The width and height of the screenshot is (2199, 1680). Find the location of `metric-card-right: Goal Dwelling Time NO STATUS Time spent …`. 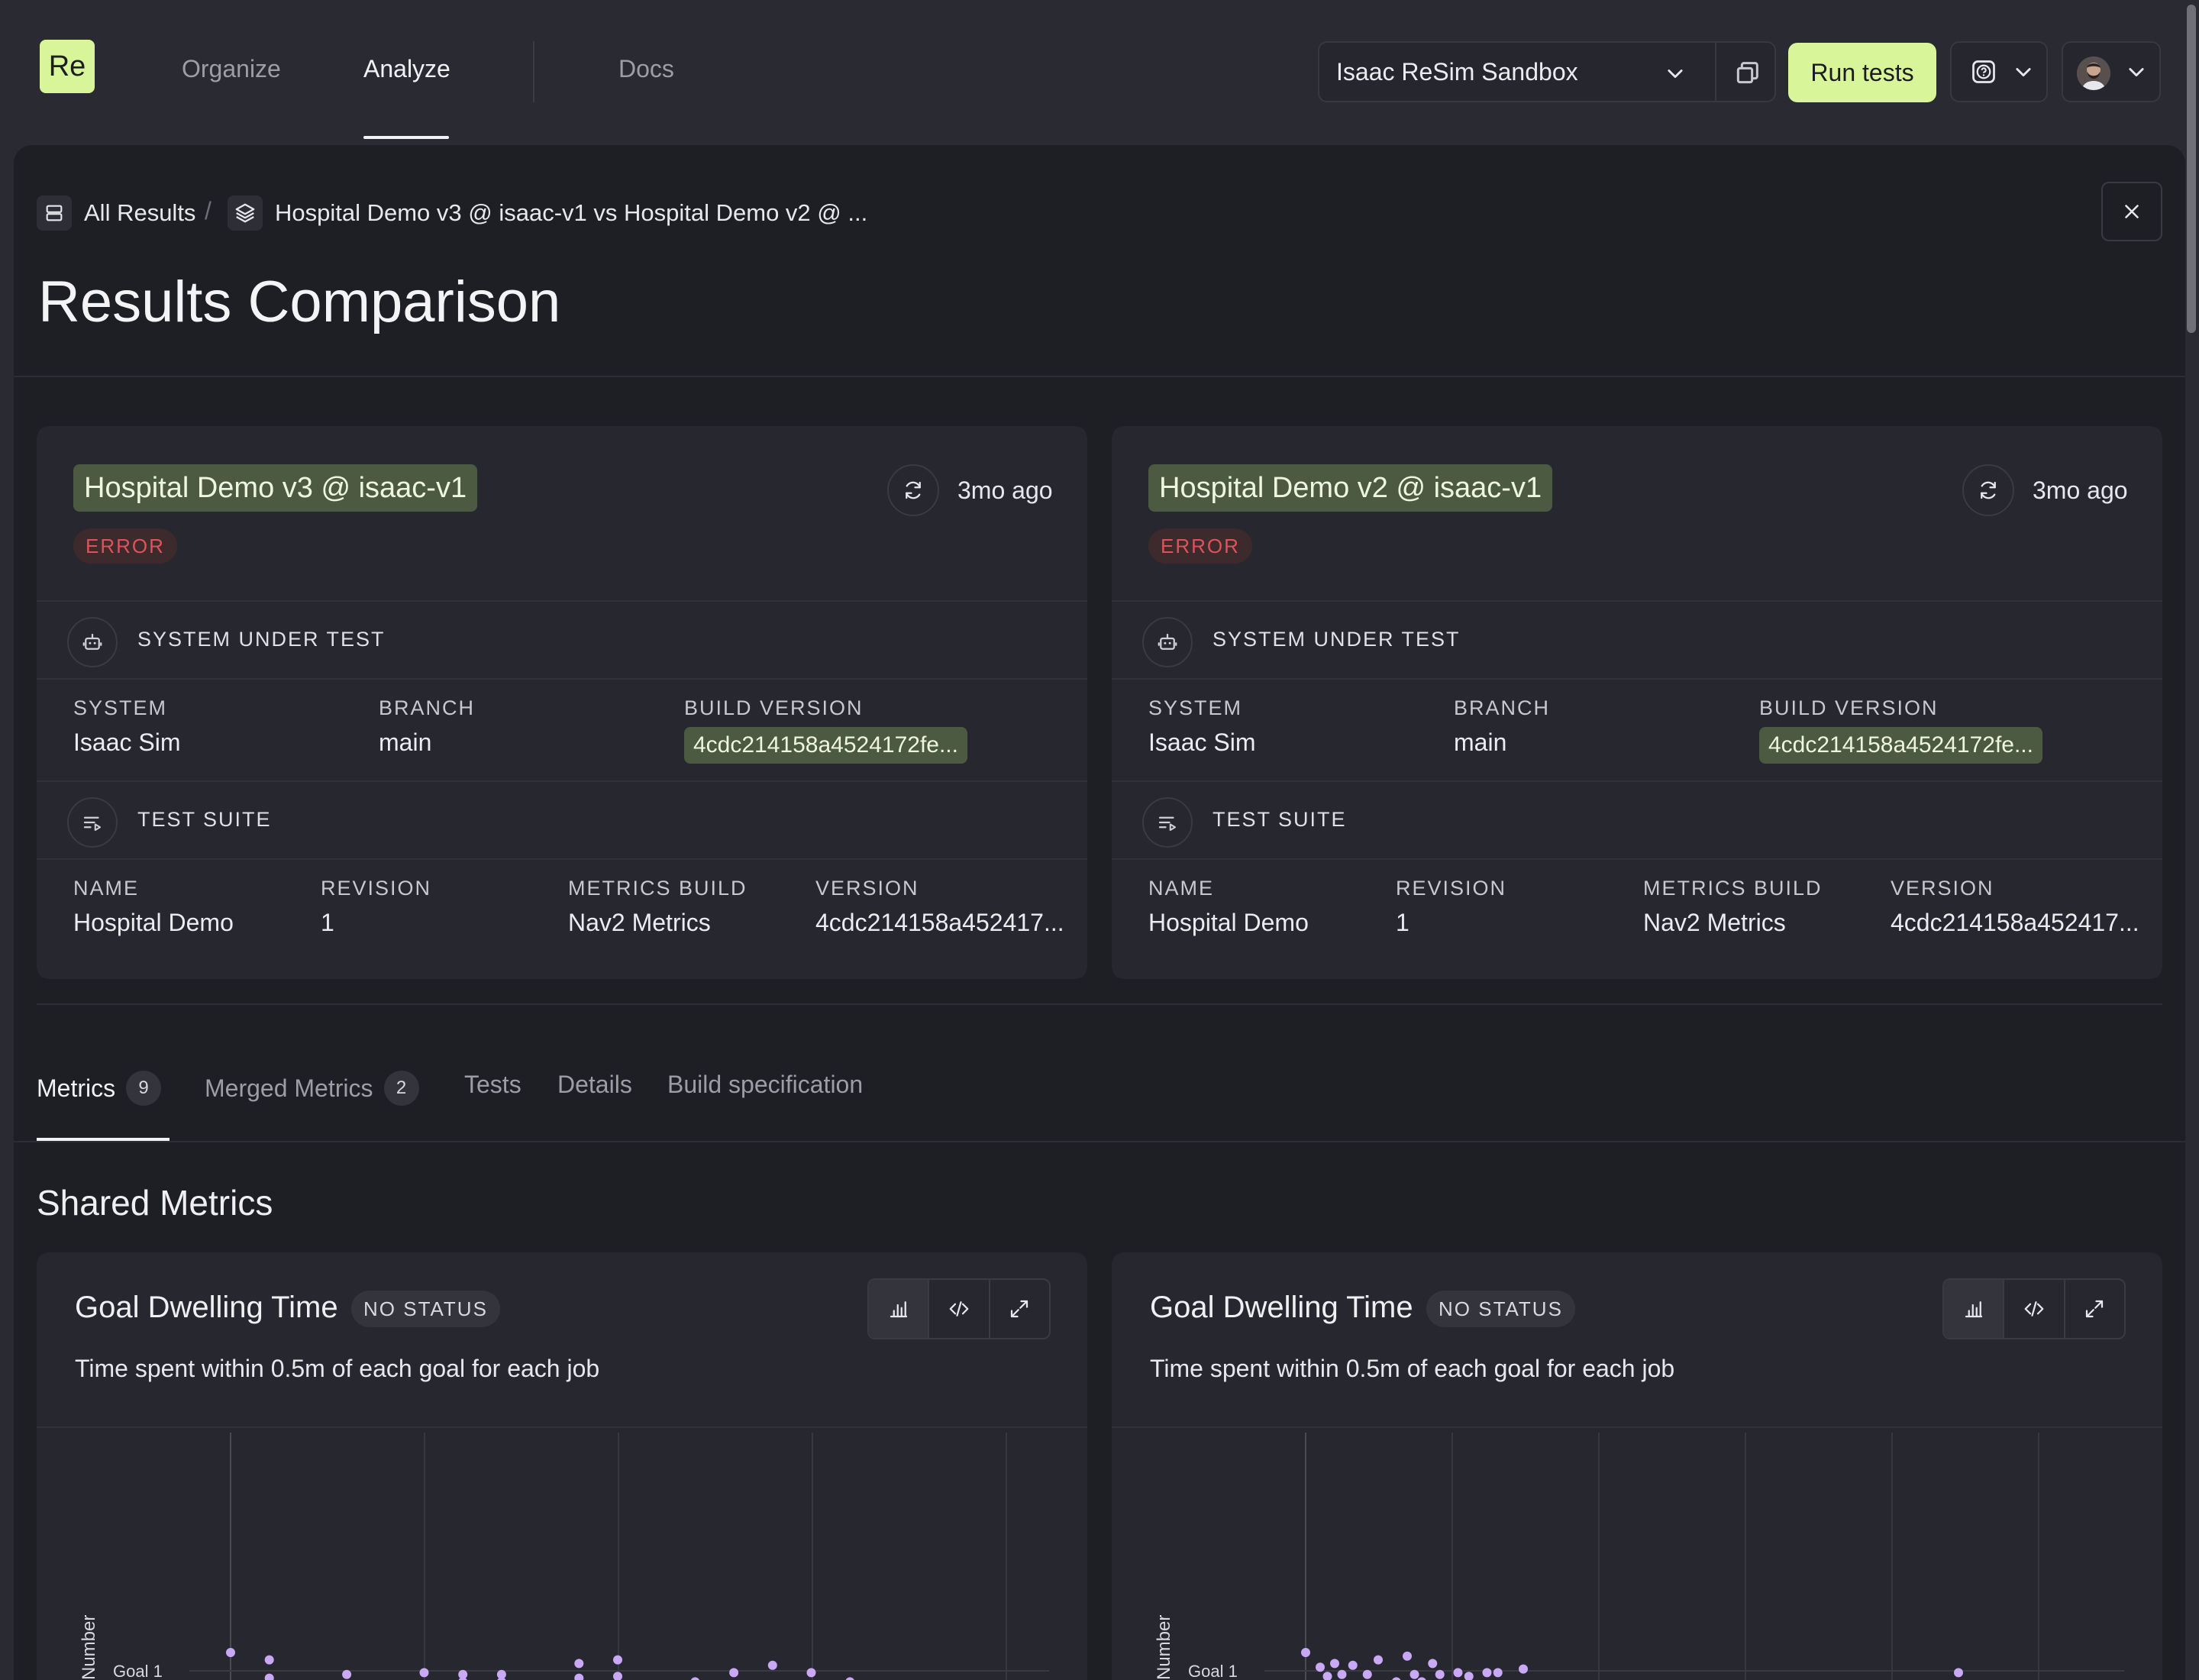

metric-card-right: Goal Dwelling Time NO STATUS Time spent … is located at coordinates (1637, 1466).